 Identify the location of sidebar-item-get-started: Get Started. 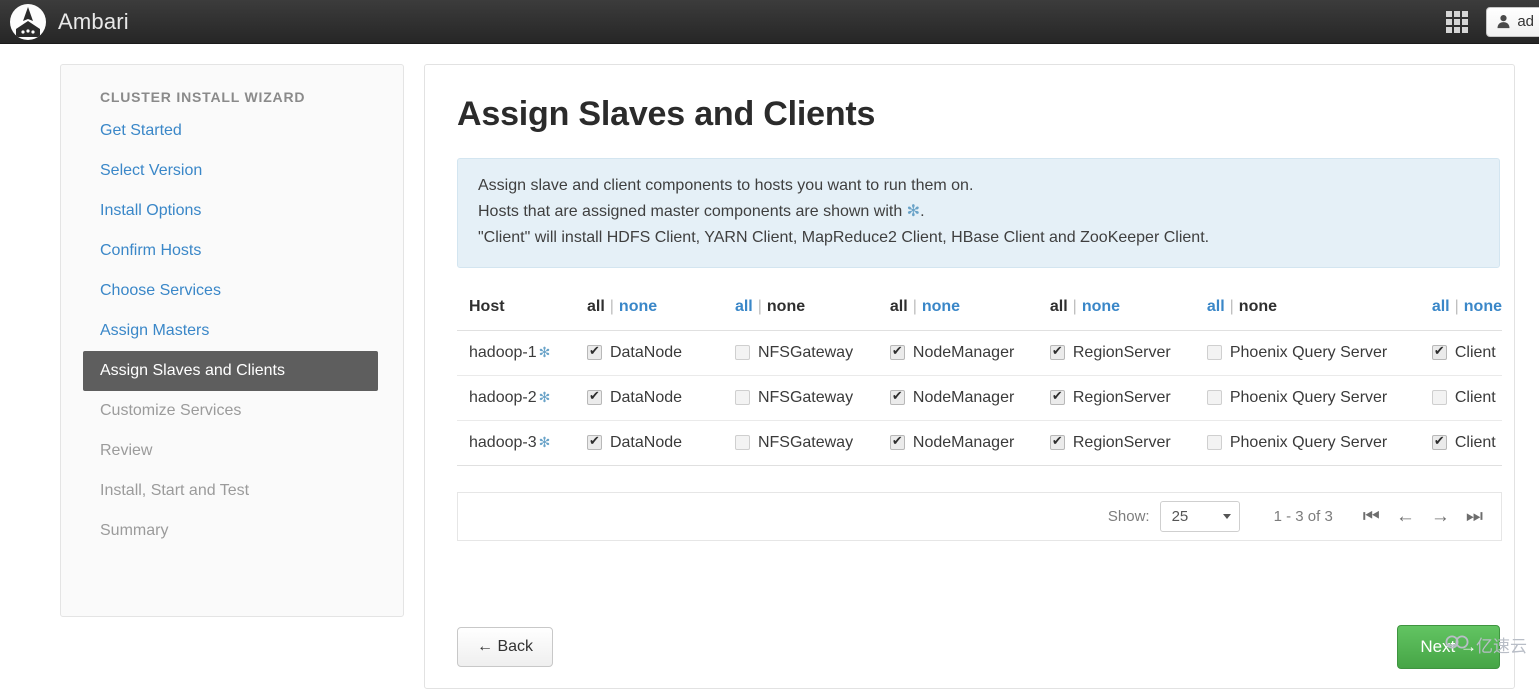
(232, 131).